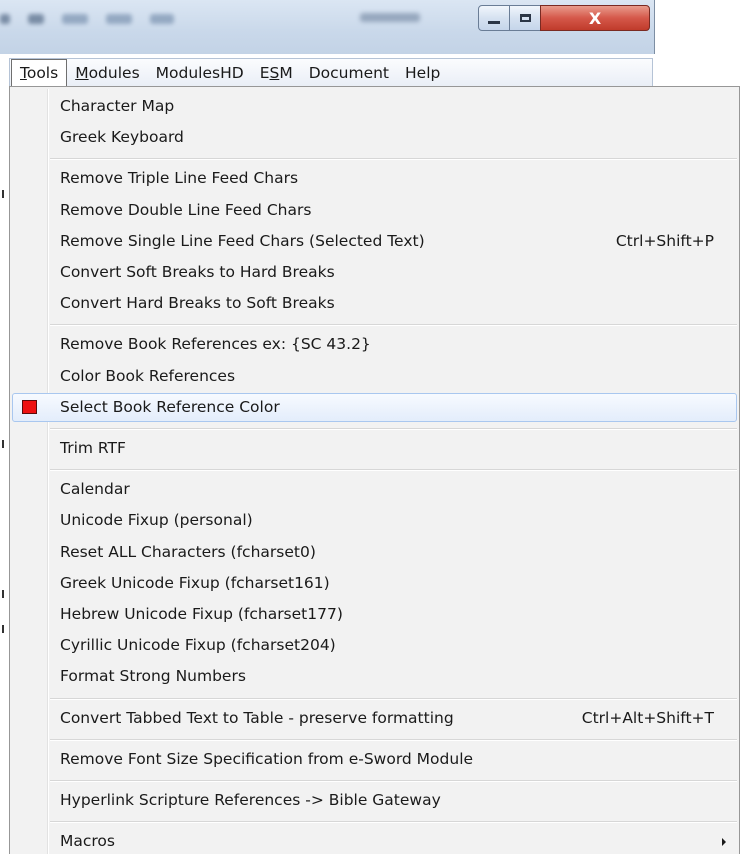  Describe the element at coordinates (390, 17) in the screenshot. I see `window-title` at that location.